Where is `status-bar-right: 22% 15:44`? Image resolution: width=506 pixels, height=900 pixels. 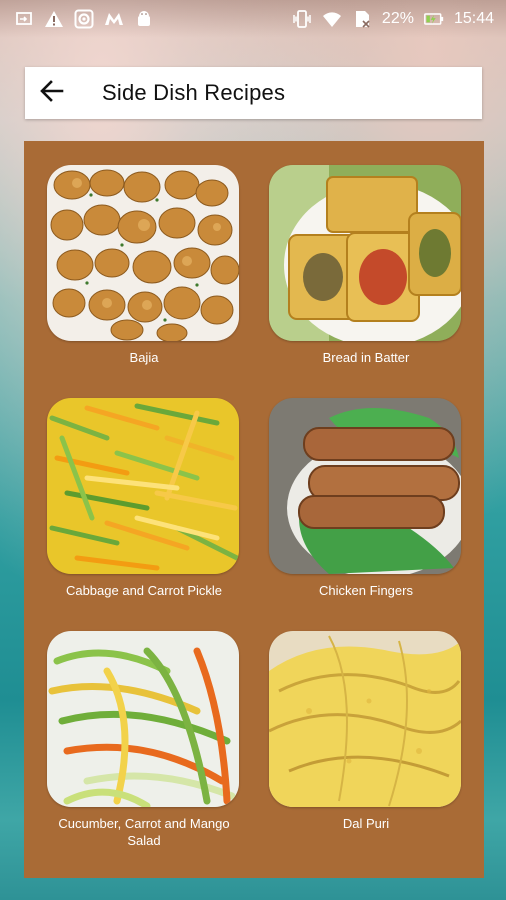 status-bar-right: 22% 15:44 is located at coordinates (393, 19).